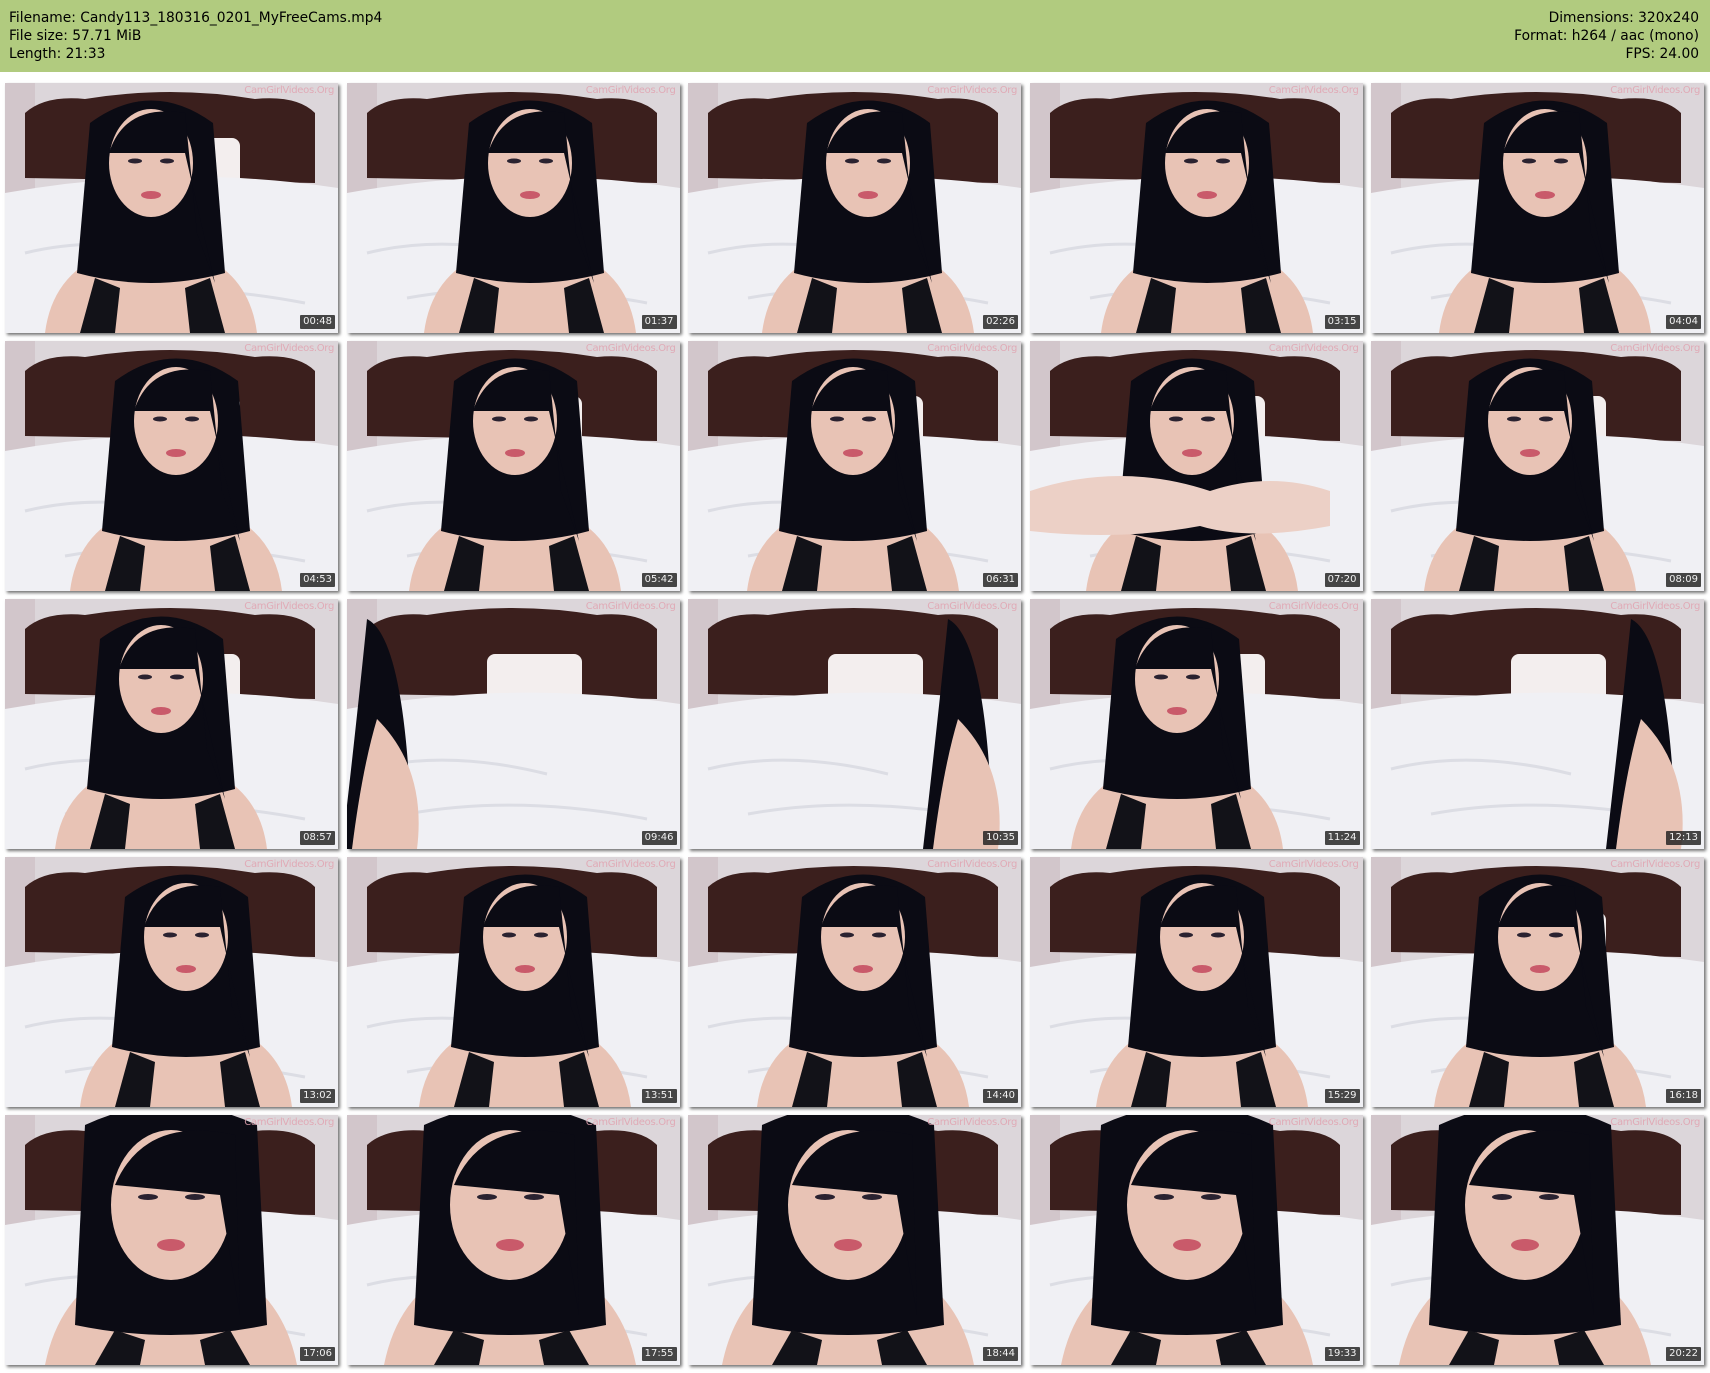 Image resolution: width=1710 pixels, height=1373 pixels. I want to click on video-thumbnail: CamGirlVideos.Org 17:06, so click(171, 1240).